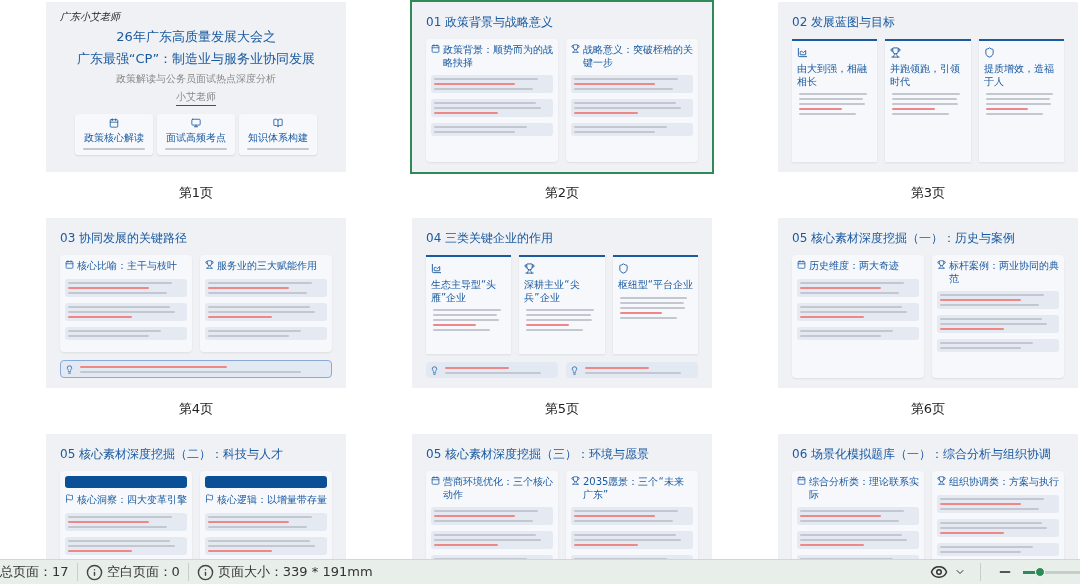 The height and width of the screenshot is (584, 1080). What do you see at coordinates (498, 56) in the screenshot?
I see `column-heading: 政策背景：顺势而为的战略抉择` at bounding box center [498, 56].